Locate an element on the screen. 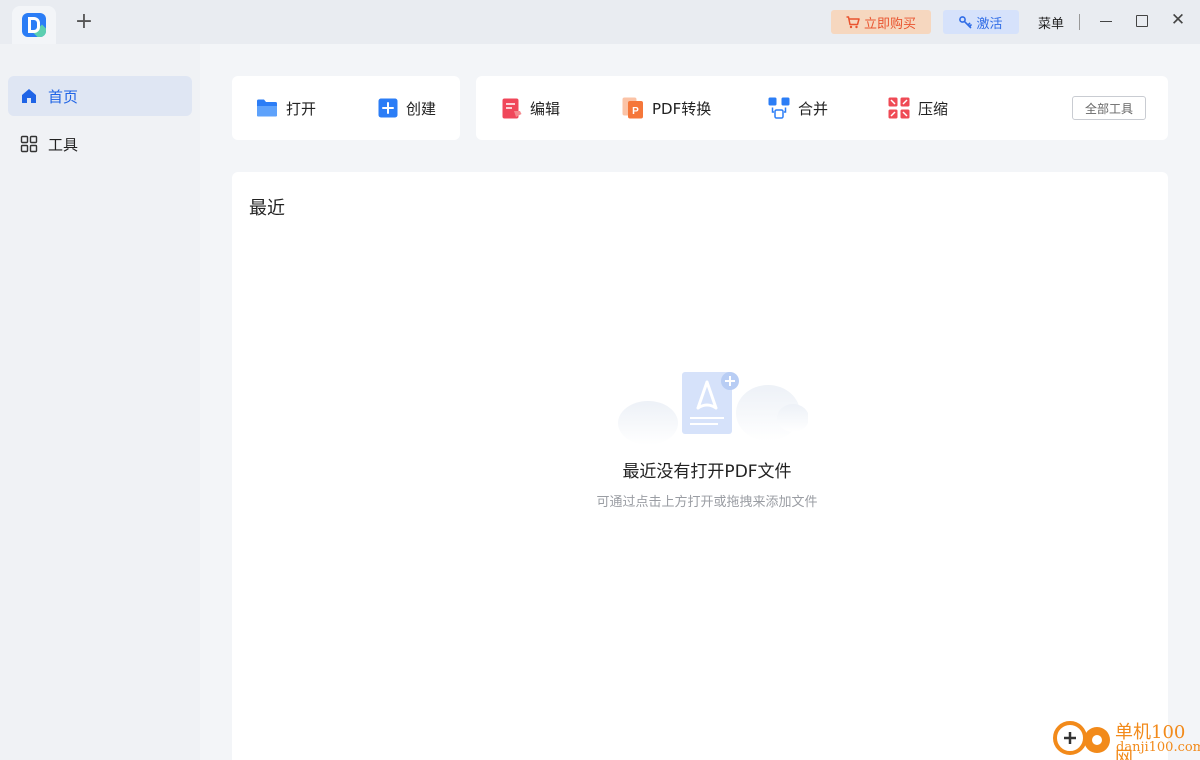 Image resolution: width=1200 pixels, height=760 pixels. empty-pdf-illustration is located at coordinates (713, 408).